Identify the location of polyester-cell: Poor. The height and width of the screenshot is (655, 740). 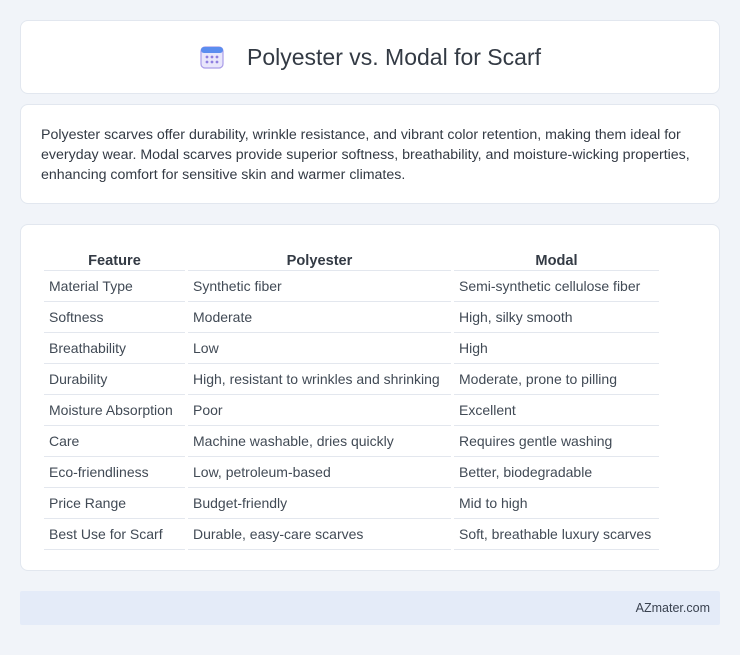
(319, 410).